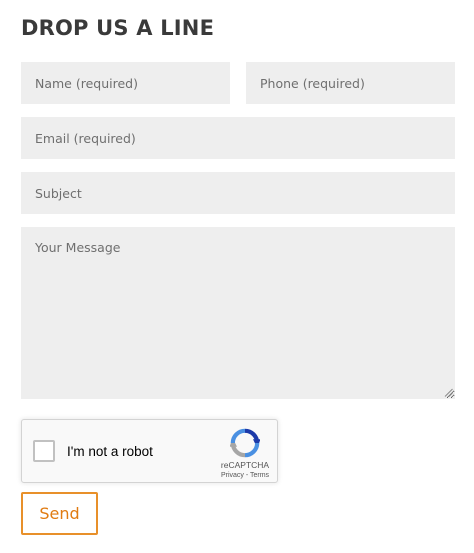 This screenshot has width=474, height=553. What do you see at coordinates (238, 138) in the screenshot?
I see `email-input` at bounding box center [238, 138].